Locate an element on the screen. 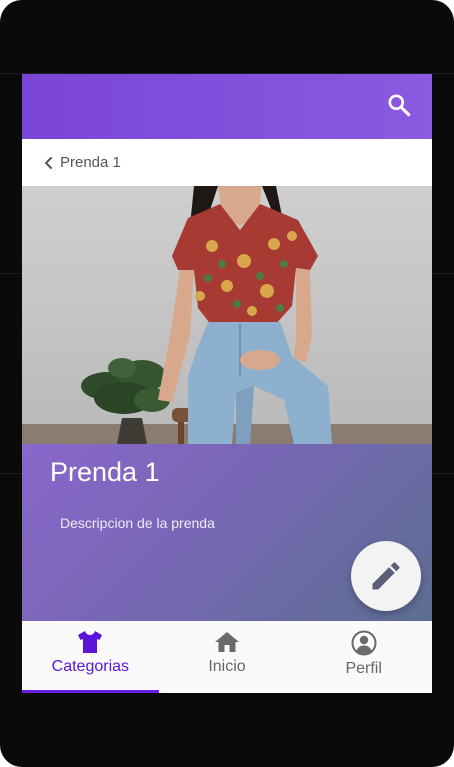  breadcrumb-label: Prenda 1 is located at coordinates (90, 162).